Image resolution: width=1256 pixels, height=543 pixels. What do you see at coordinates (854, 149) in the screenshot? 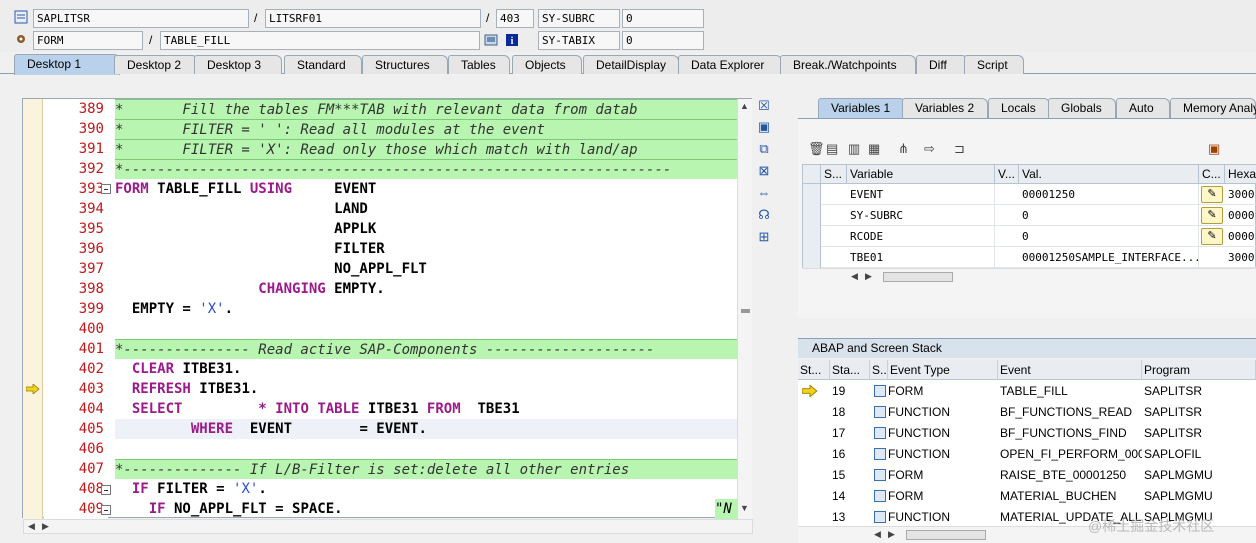
I see `copy-icon: ▥` at bounding box center [854, 149].